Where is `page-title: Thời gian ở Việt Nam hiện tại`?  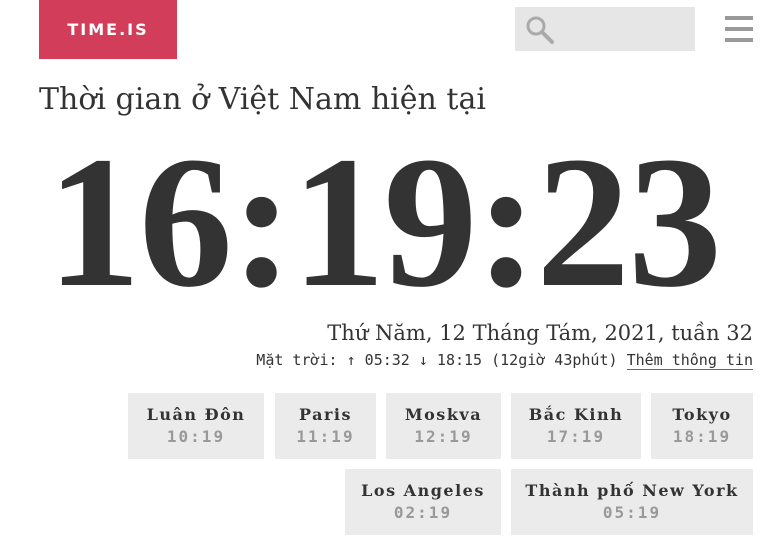
page-title: Thời gian ở Việt Nam hiện tại is located at coordinates (262, 99).